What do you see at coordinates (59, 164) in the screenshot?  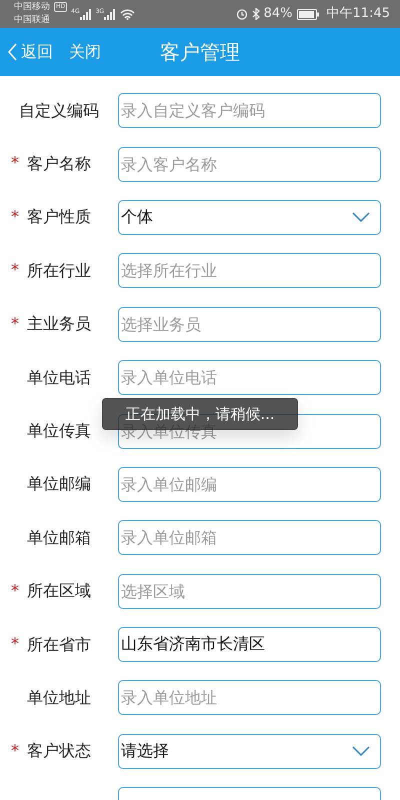 I see `field-label: 客户名称` at bounding box center [59, 164].